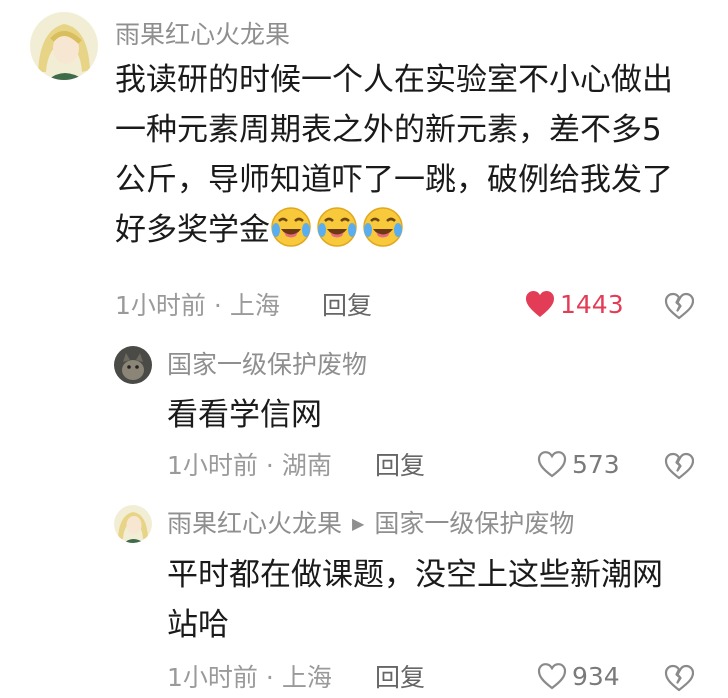 The height and width of the screenshot is (698, 728). I want to click on comment-line: 一种元素周期表之外的新元素，差不多5, so click(388, 130).